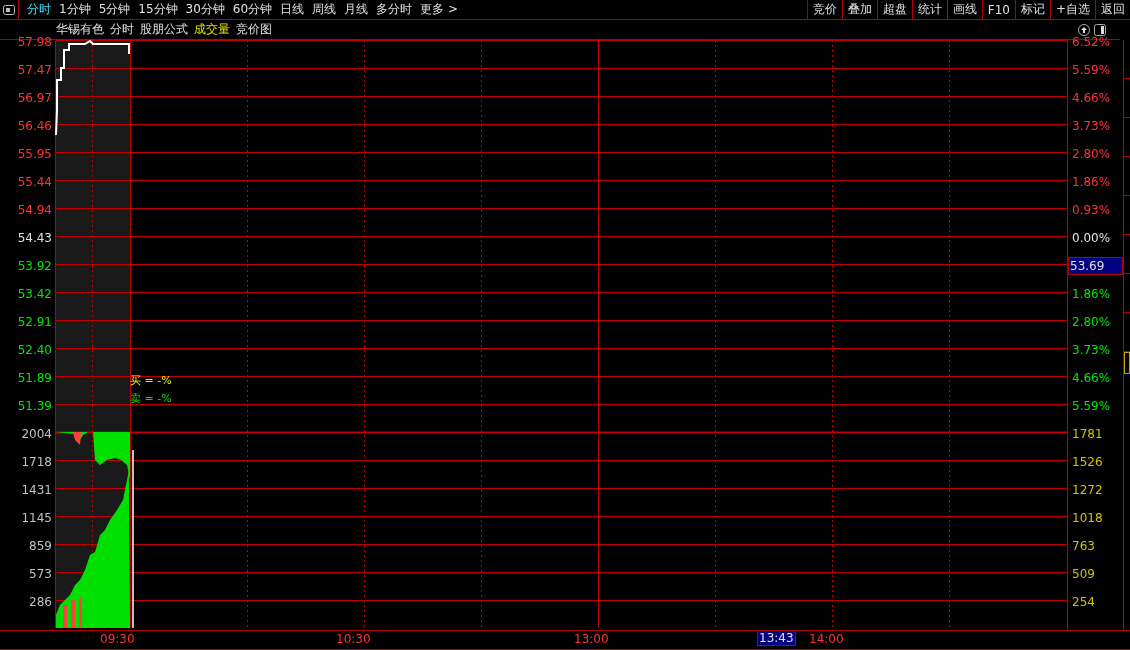  What do you see at coordinates (36, 490) in the screenshot?
I see `axis-label: 1431` at bounding box center [36, 490].